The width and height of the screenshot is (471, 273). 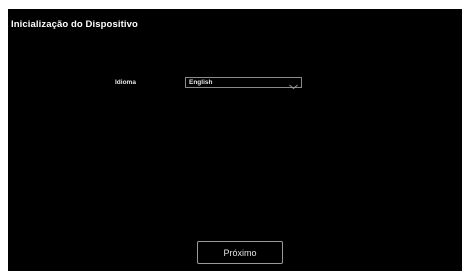 I want to click on chevron-down-icon, so click(x=293, y=84).